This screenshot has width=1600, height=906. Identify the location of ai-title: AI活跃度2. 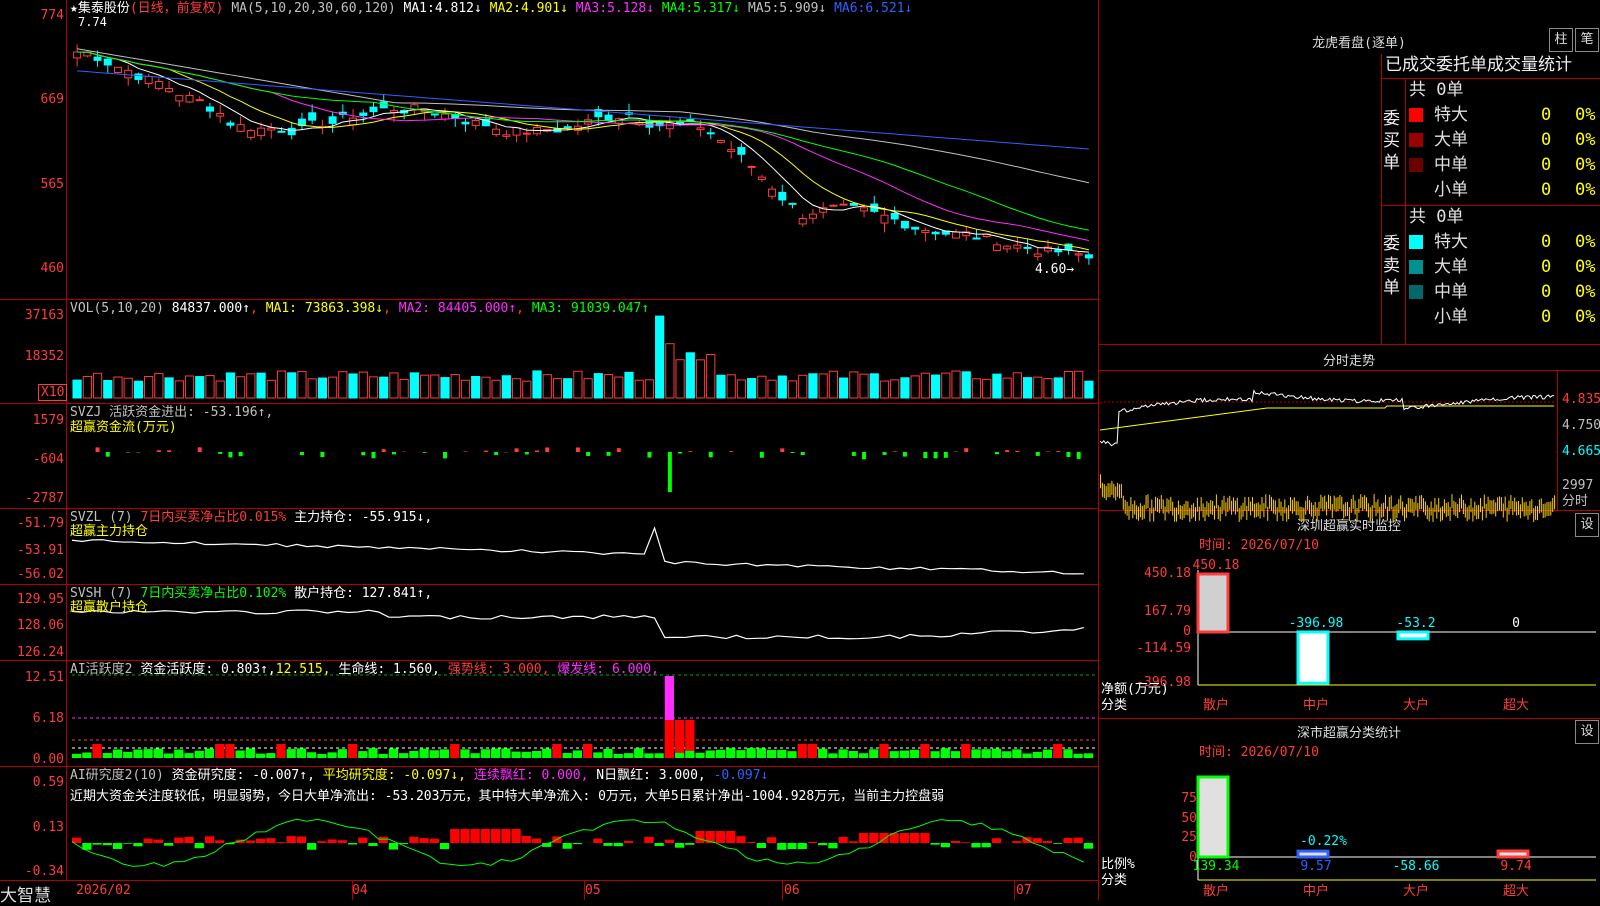
(101, 669).